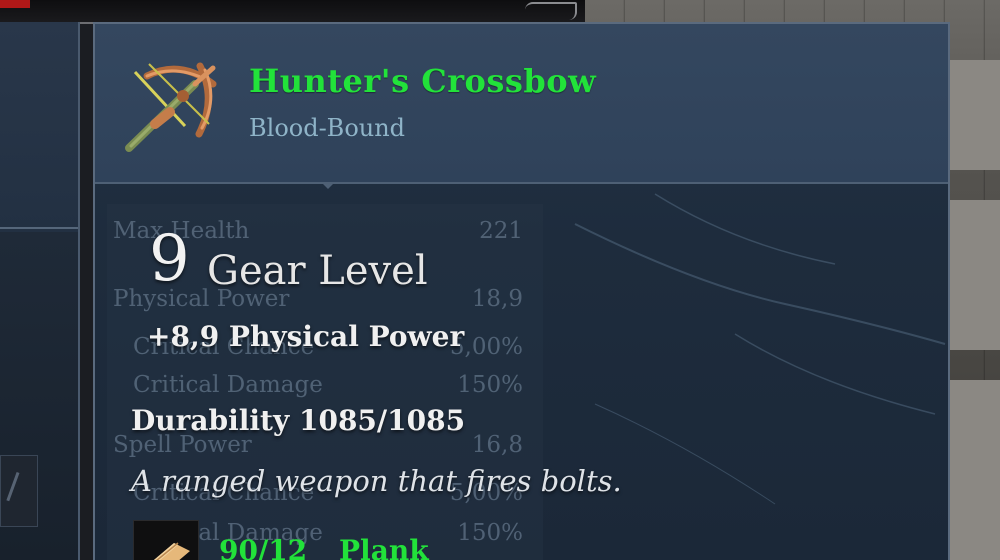  What do you see at coordinates (263, 547) in the screenshot?
I see `material-count: 90/12` at bounding box center [263, 547].